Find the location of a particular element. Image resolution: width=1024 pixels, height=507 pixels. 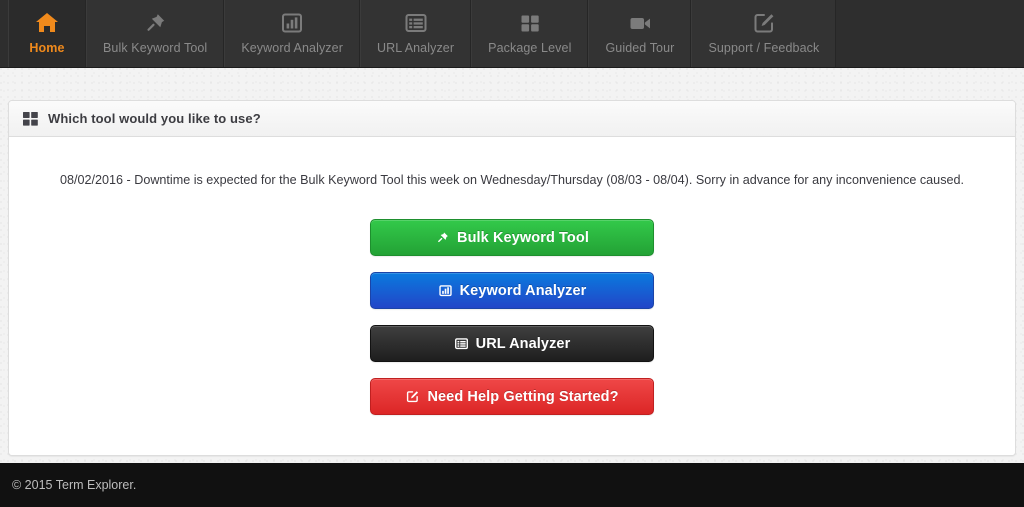

page-title: Which tool would you like to use? is located at coordinates (154, 118).